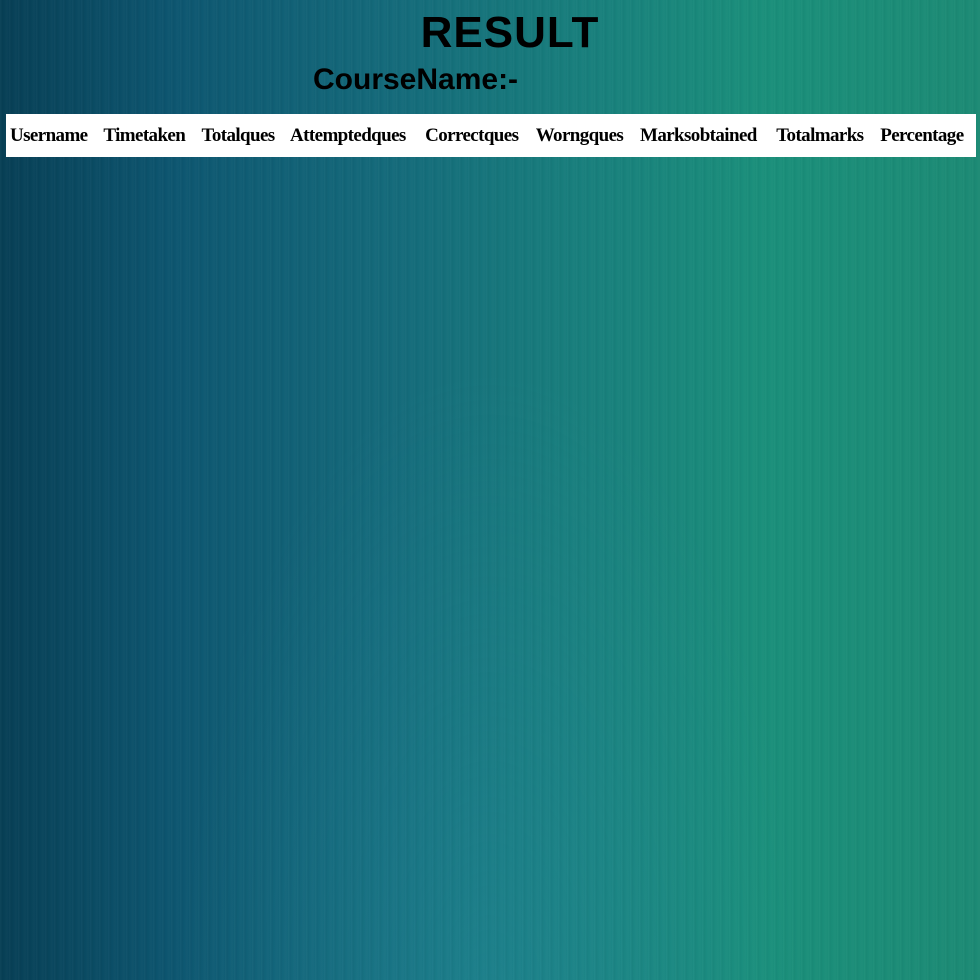 The height and width of the screenshot is (980, 980). I want to click on column-header-username: Username, so click(49, 135).